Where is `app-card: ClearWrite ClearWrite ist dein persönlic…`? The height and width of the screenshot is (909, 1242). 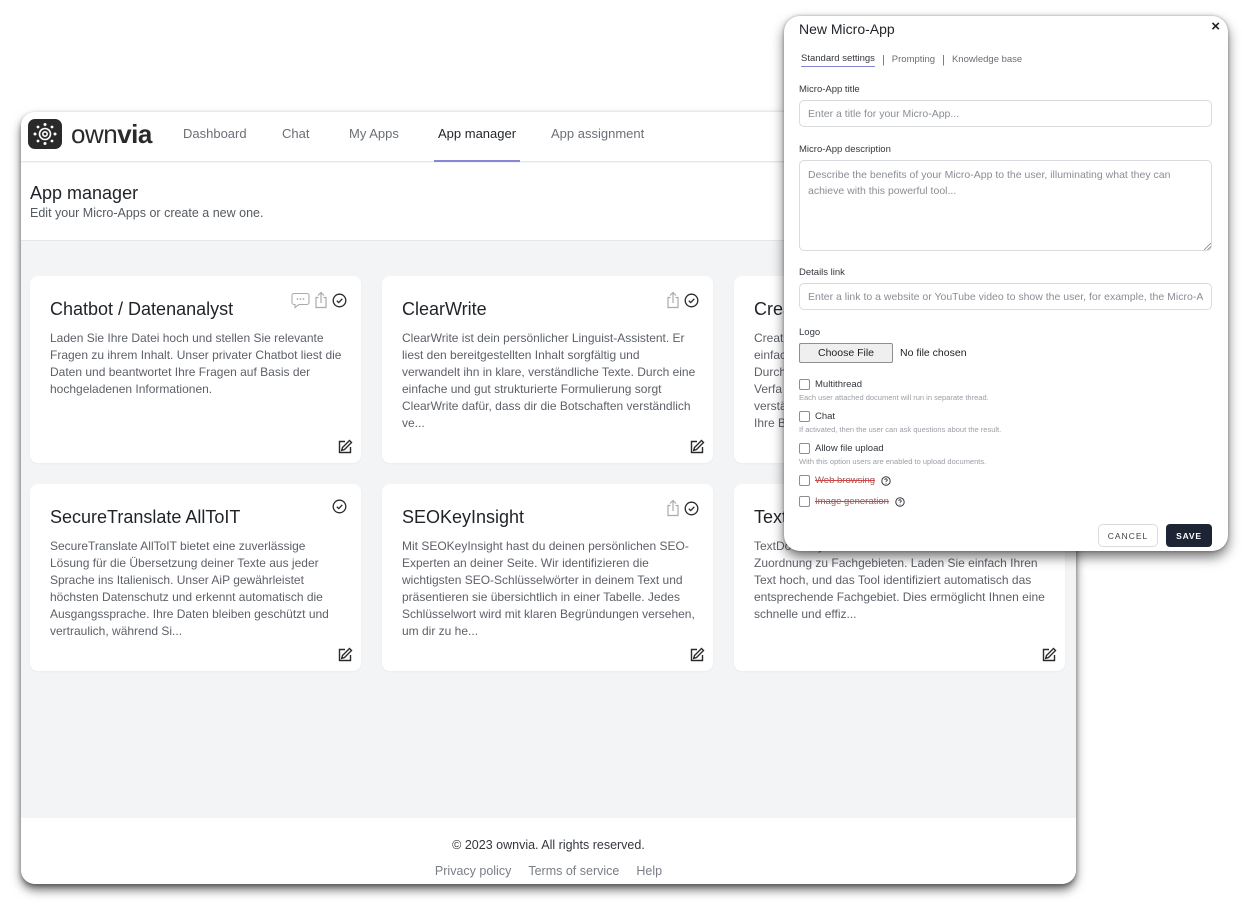
app-card: ClearWrite ClearWrite ist dein persönlic… is located at coordinates (547, 369).